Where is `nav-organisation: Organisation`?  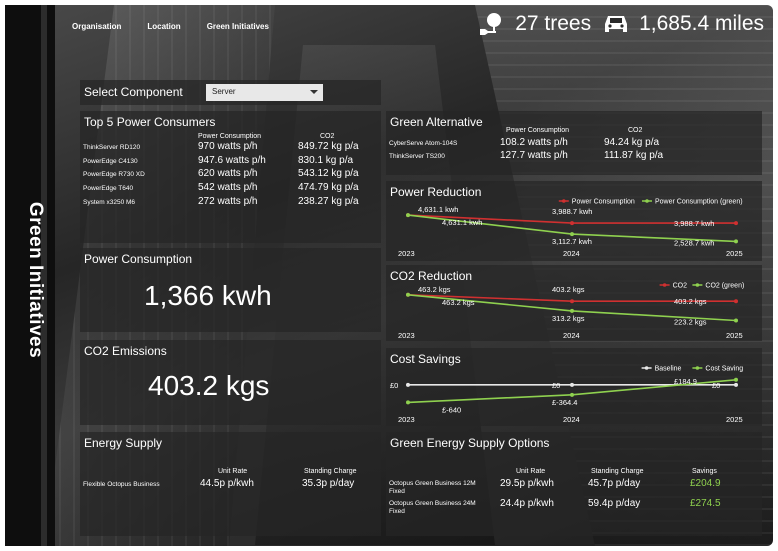
nav-organisation: Organisation is located at coordinates (96, 26).